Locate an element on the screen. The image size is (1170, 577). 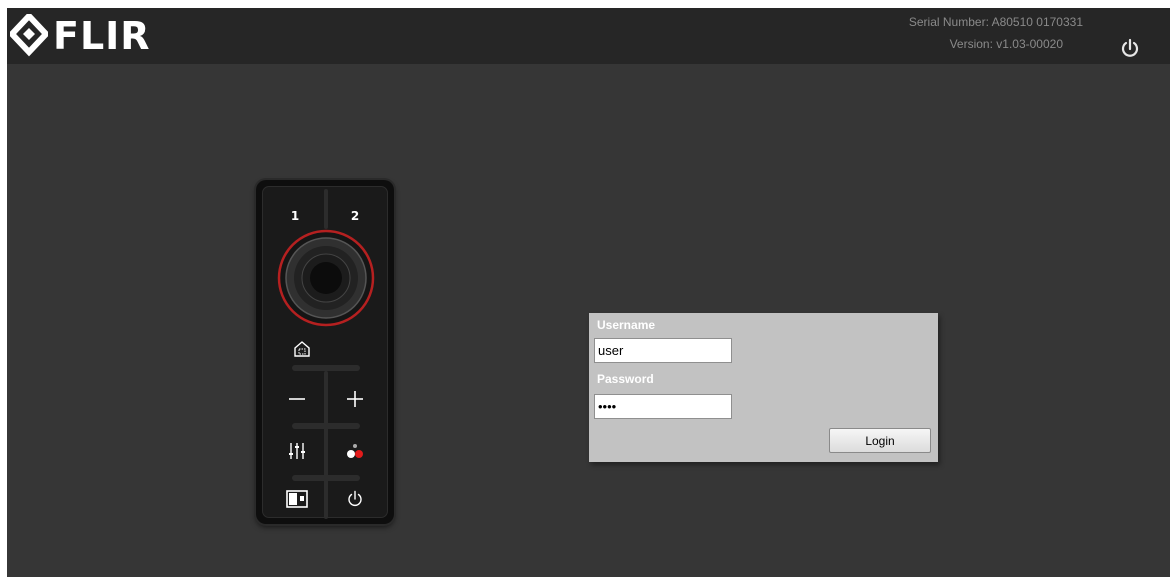
controller-power-button is located at coordinates (355, 499).